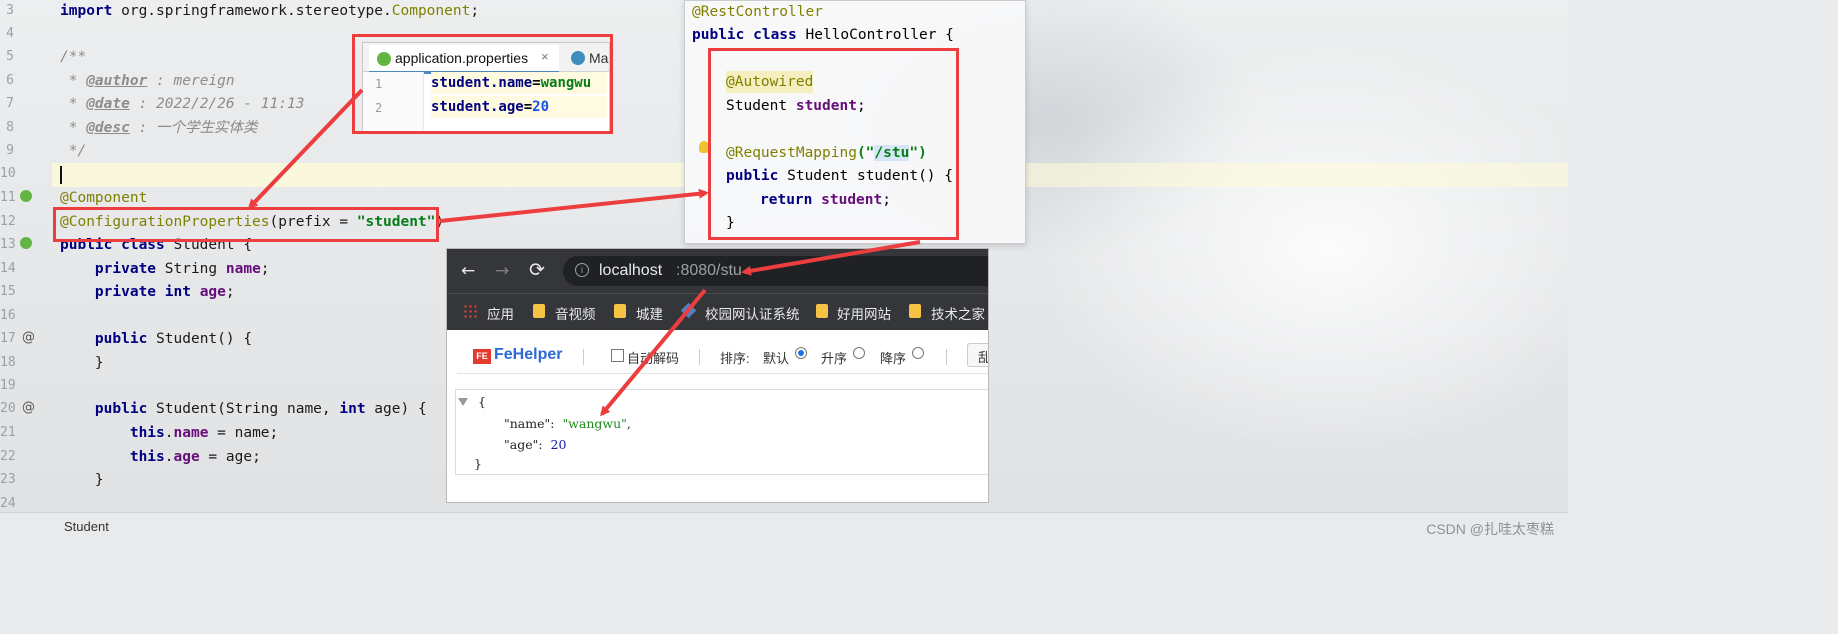  I want to click on arrow-controller-to-url, so click(831, 258).